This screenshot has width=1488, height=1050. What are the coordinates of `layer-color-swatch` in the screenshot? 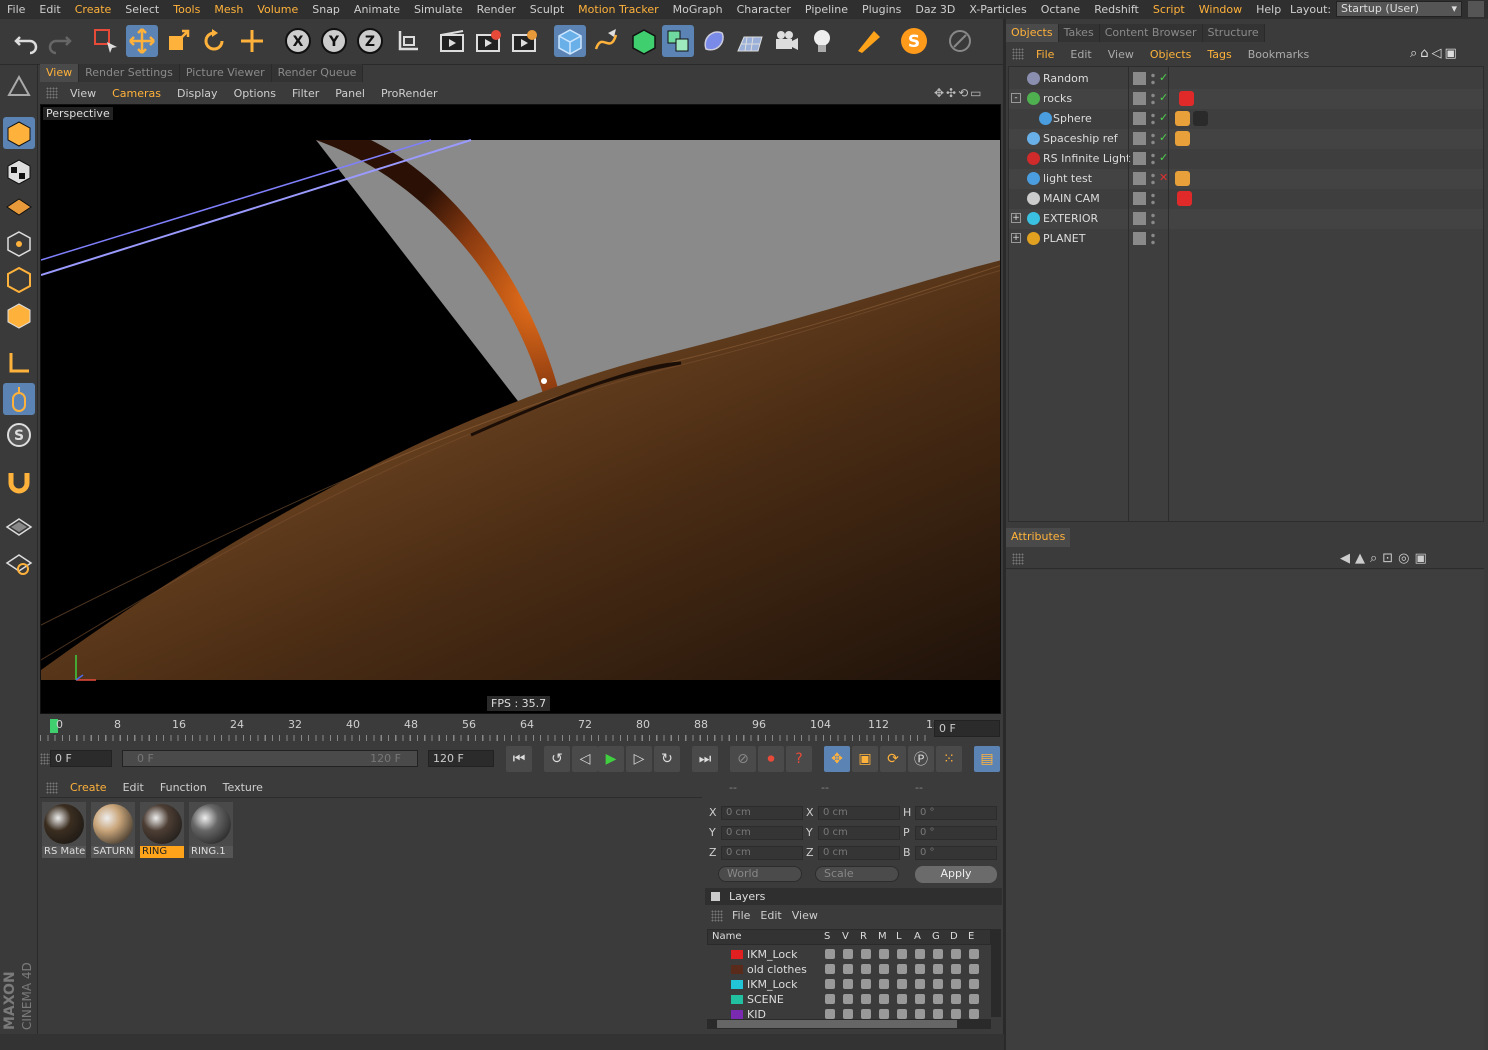 It's located at (737, 984).